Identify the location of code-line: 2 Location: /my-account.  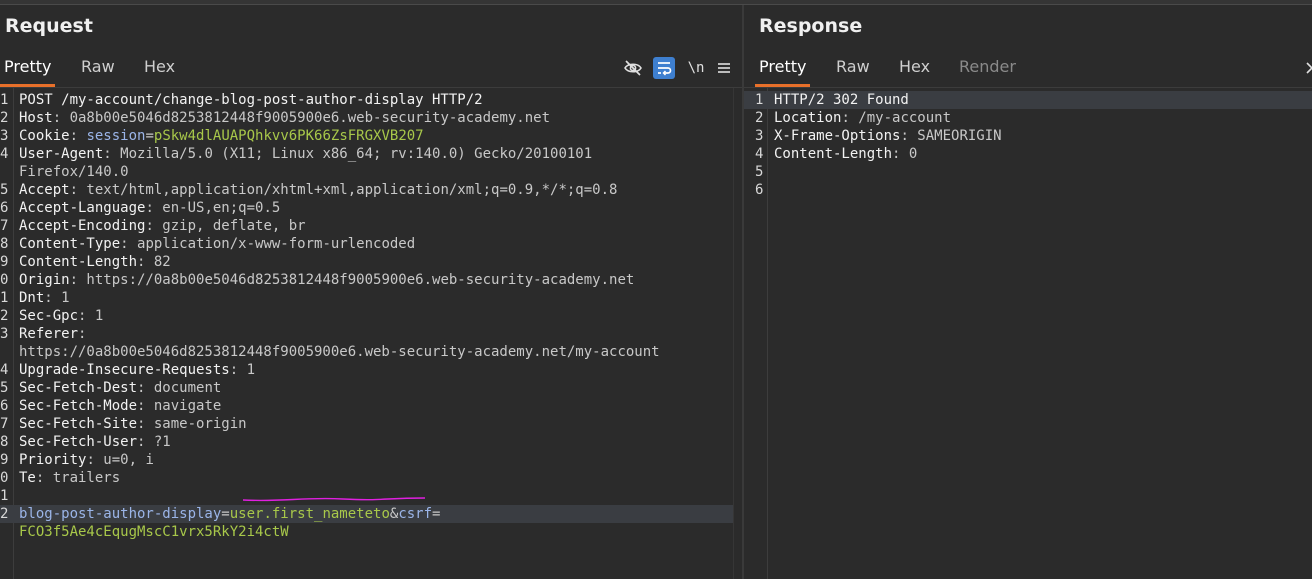
(1028, 118).